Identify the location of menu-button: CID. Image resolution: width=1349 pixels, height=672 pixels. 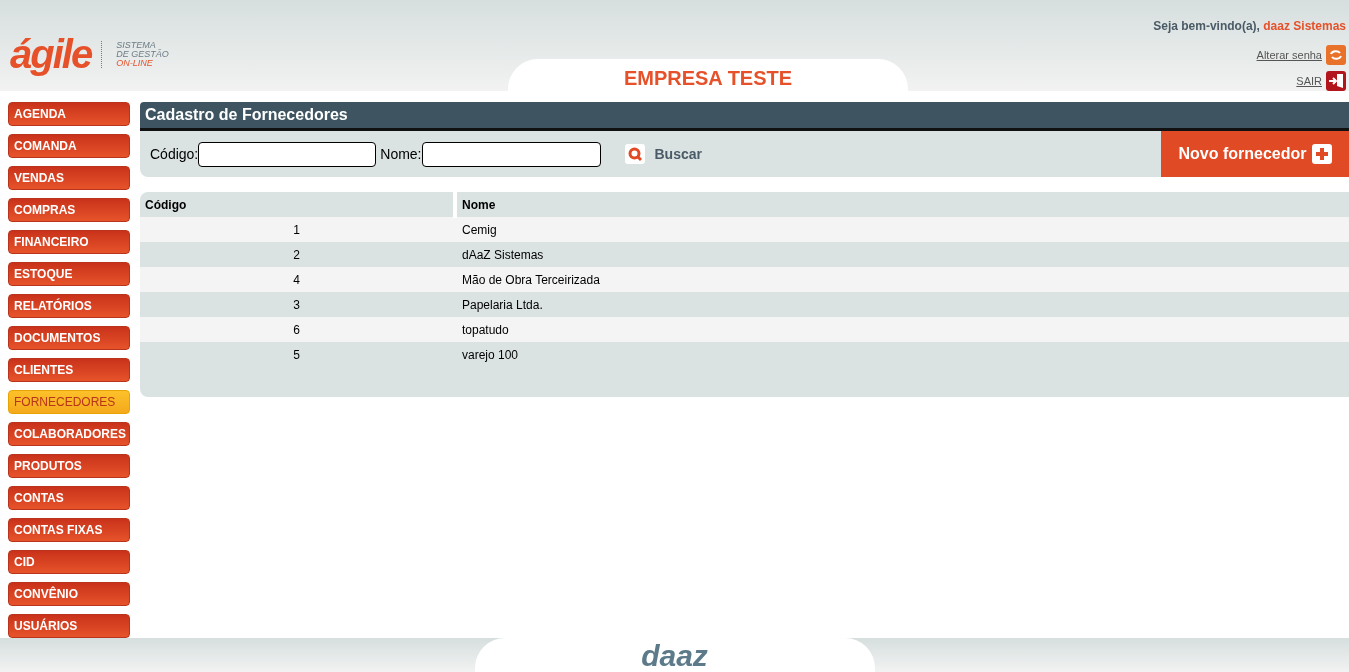
(69, 562).